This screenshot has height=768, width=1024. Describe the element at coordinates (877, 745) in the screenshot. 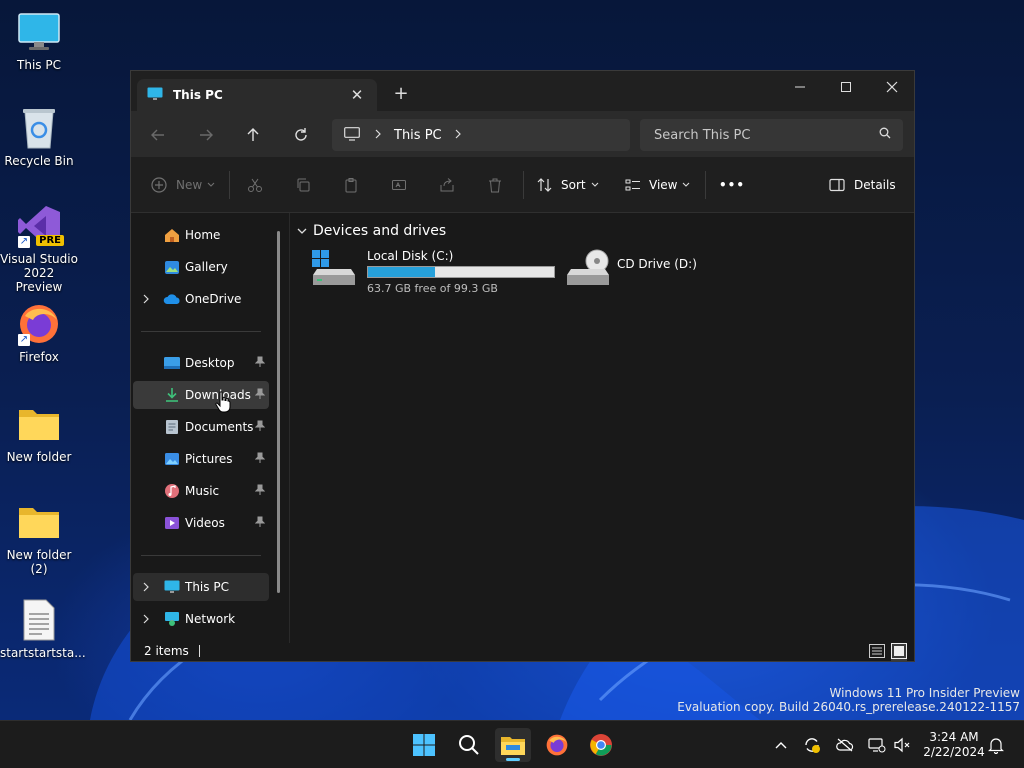

I see `network-status-icon` at that location.